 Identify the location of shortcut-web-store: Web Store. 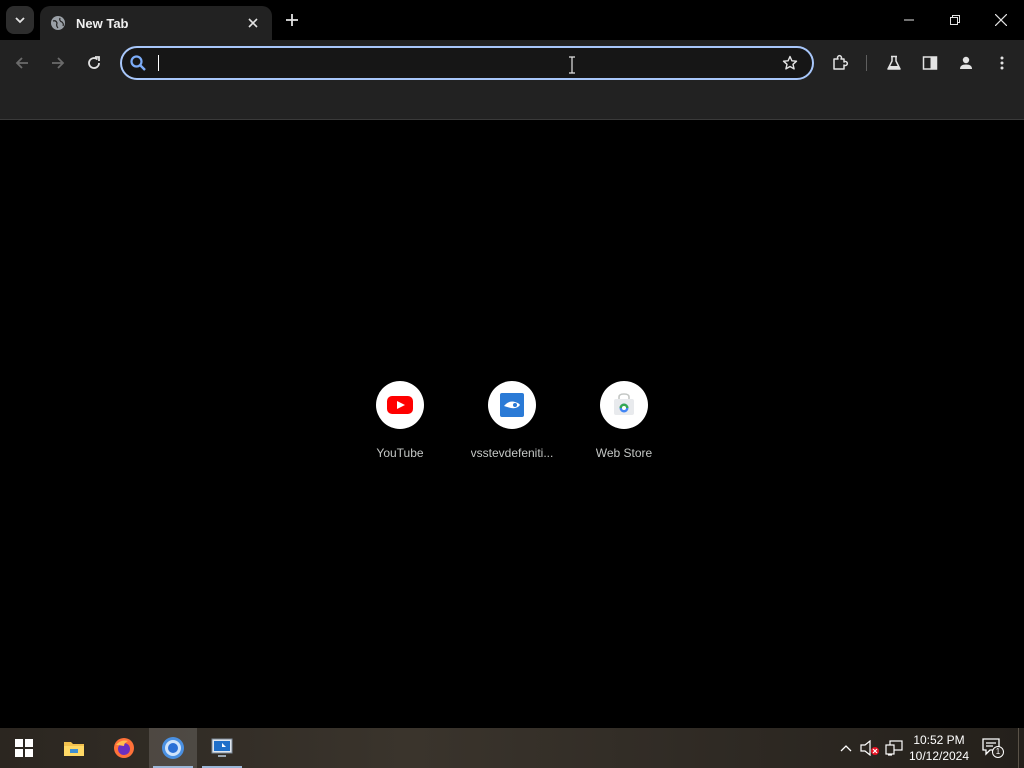
(624, 424).